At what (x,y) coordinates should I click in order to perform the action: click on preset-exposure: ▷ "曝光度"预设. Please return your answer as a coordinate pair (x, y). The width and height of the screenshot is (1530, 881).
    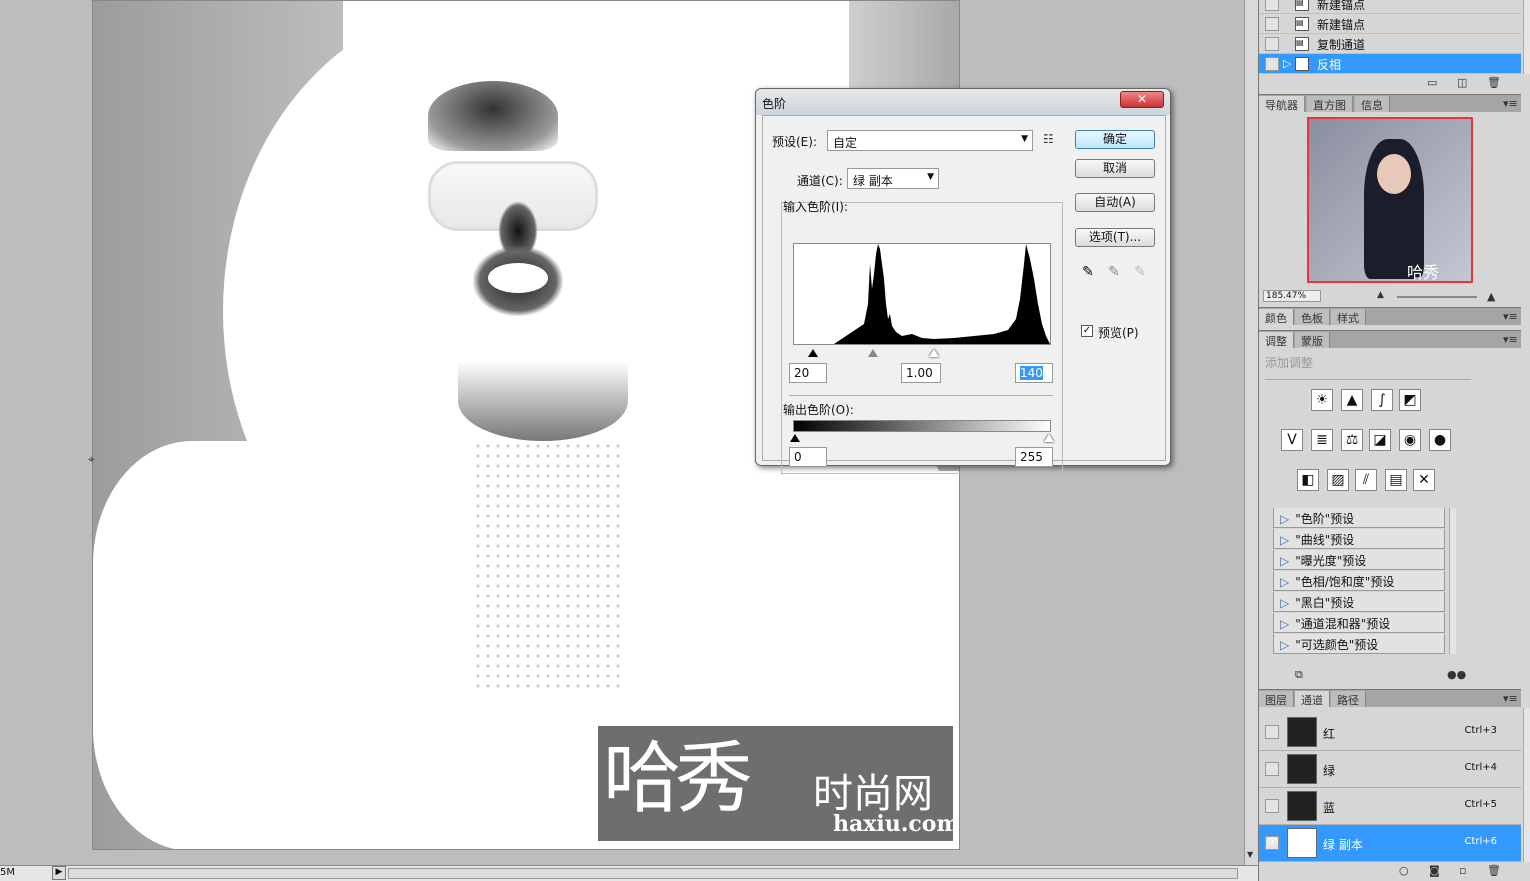
    Looking at the image, I should click on (1359, 560).